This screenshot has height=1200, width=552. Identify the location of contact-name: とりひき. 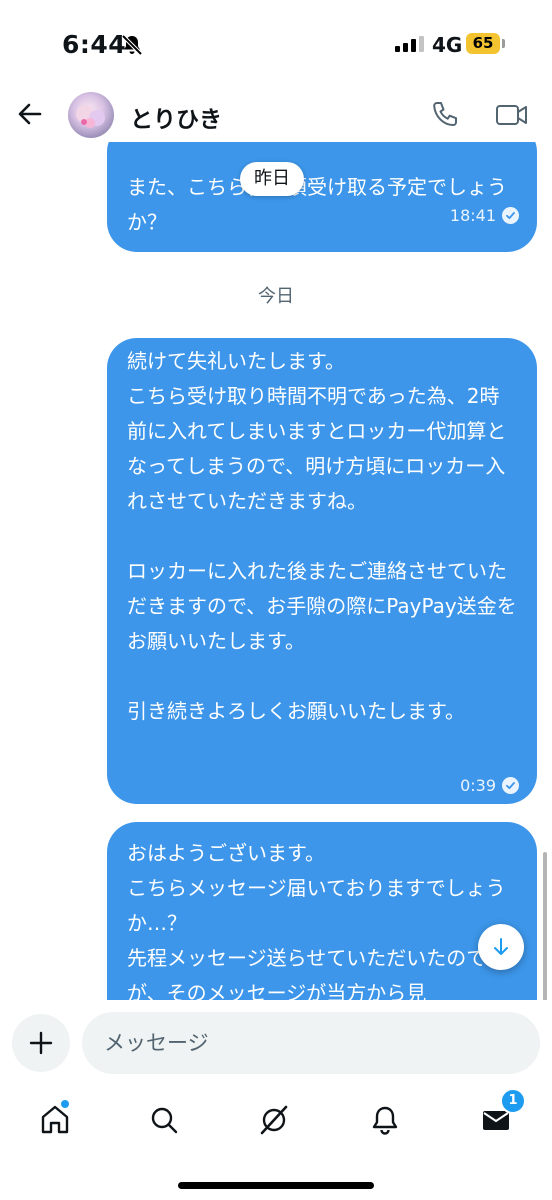
(176, 117).